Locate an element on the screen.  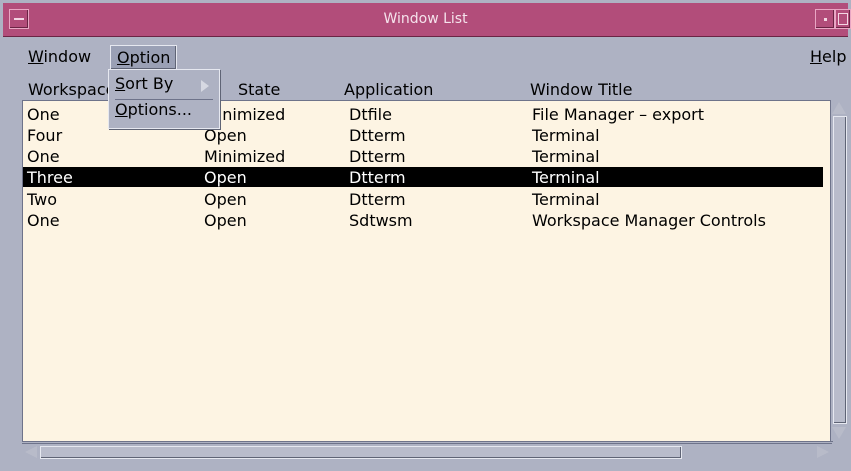
sort-by-mnemonic: S is located at coordinates (120, 83).